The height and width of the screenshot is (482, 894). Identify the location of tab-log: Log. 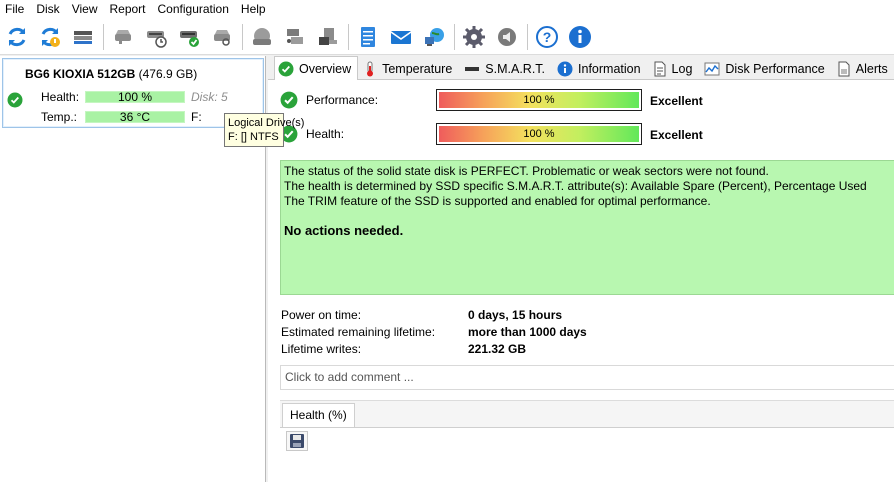
(674, 68).